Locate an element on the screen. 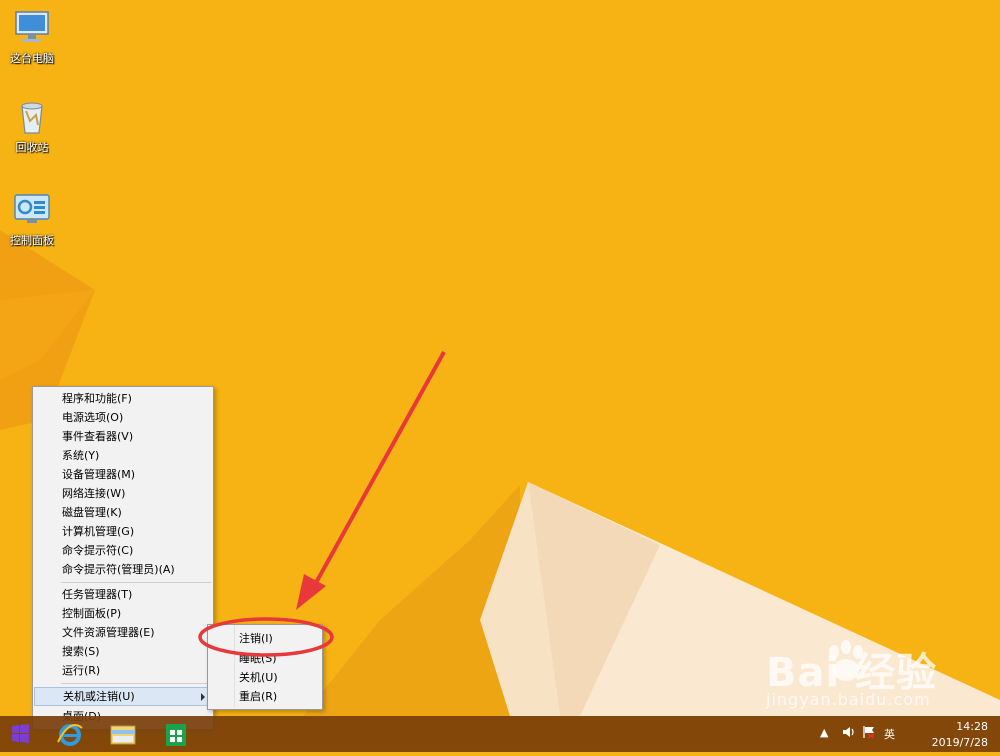 The height and width of the screenshot is (756, 1000). menu-item-control-panel: 控制面板(P) is located at coordinates (123, 613).